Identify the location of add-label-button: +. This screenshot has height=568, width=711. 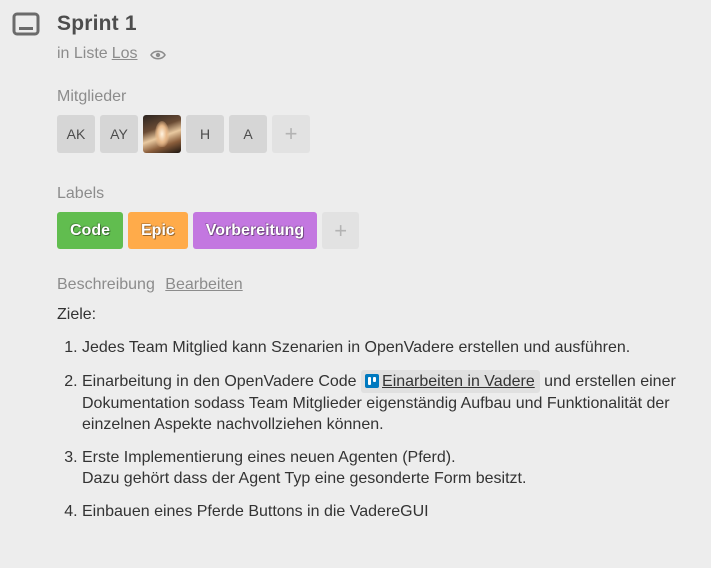
(341, 230).